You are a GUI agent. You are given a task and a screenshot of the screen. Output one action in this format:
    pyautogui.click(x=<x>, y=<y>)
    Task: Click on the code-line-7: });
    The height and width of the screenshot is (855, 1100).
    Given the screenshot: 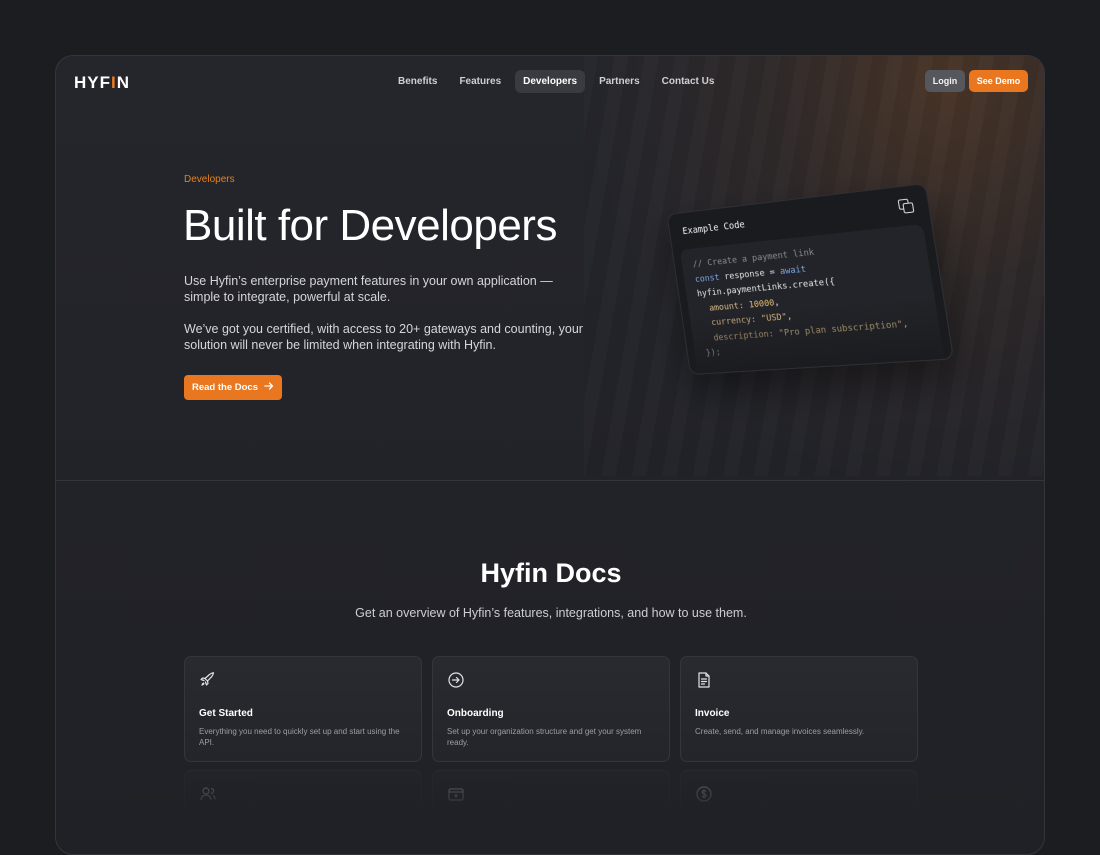 What is the action you would take?
    pyautogui.click(x=713, y=353)
    